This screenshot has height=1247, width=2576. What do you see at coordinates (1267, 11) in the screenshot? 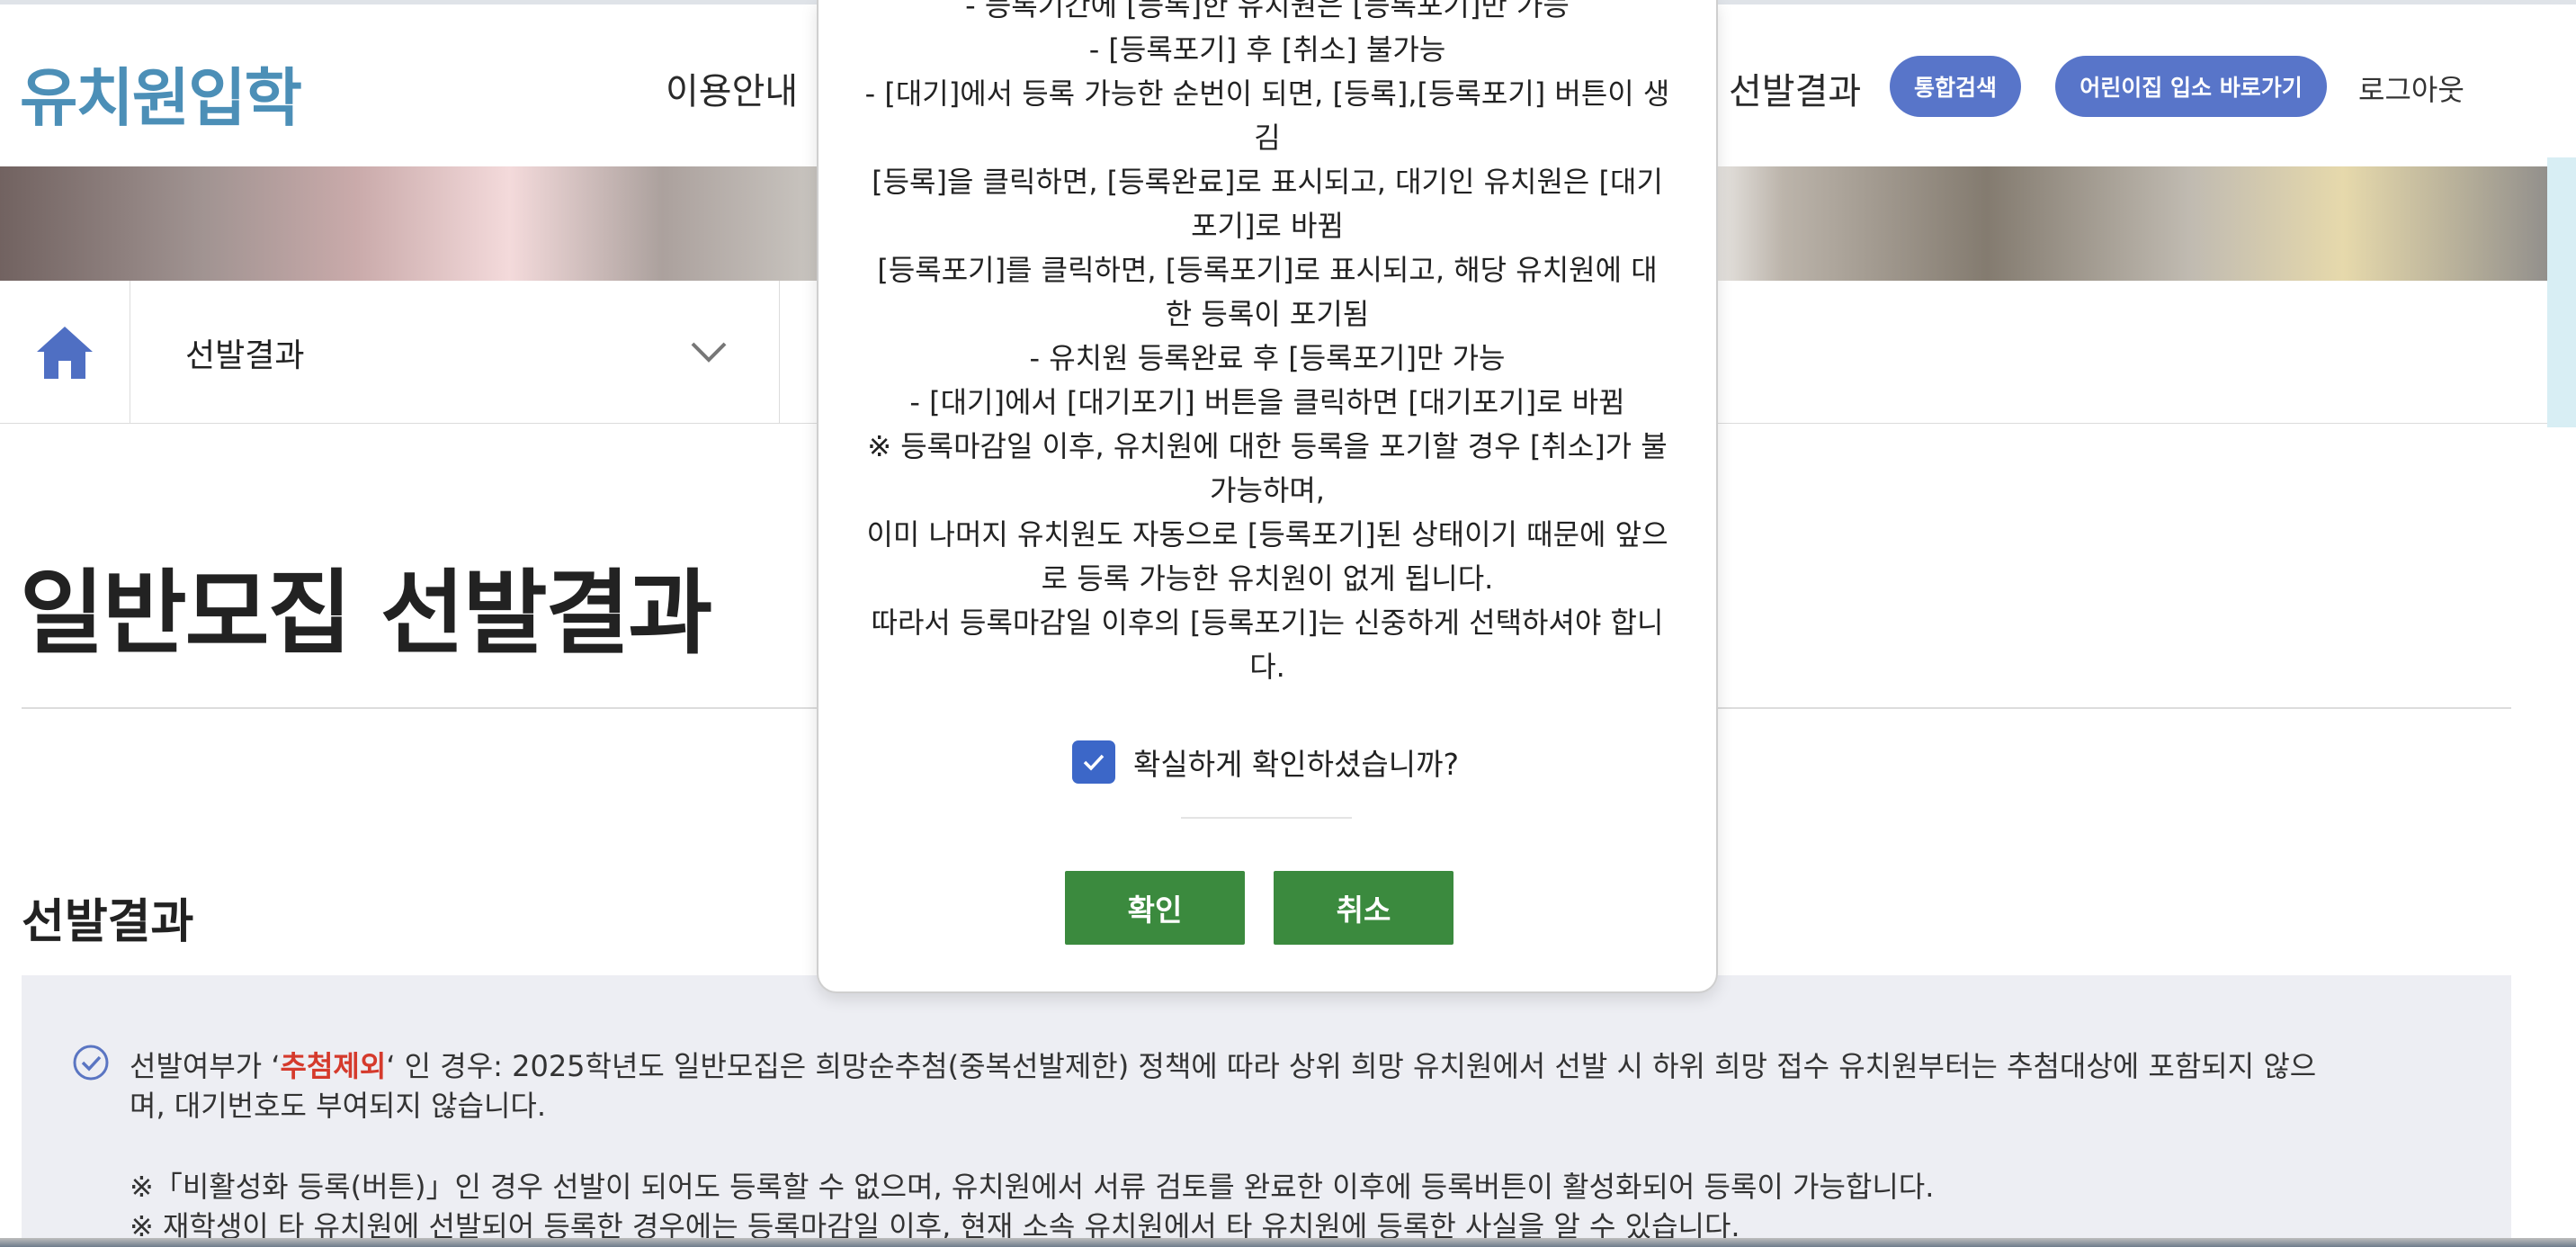
I see `modal-line: - 등록기간에 [등록]한 유치원은 [등록포기]만 가능` at bounding box center [1267, 11].